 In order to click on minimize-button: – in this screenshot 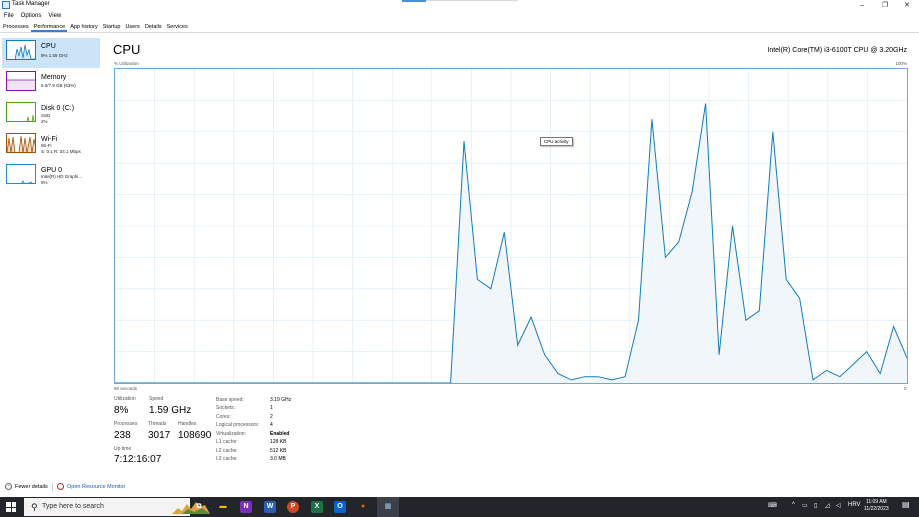, I will do `click(862, 5)`.